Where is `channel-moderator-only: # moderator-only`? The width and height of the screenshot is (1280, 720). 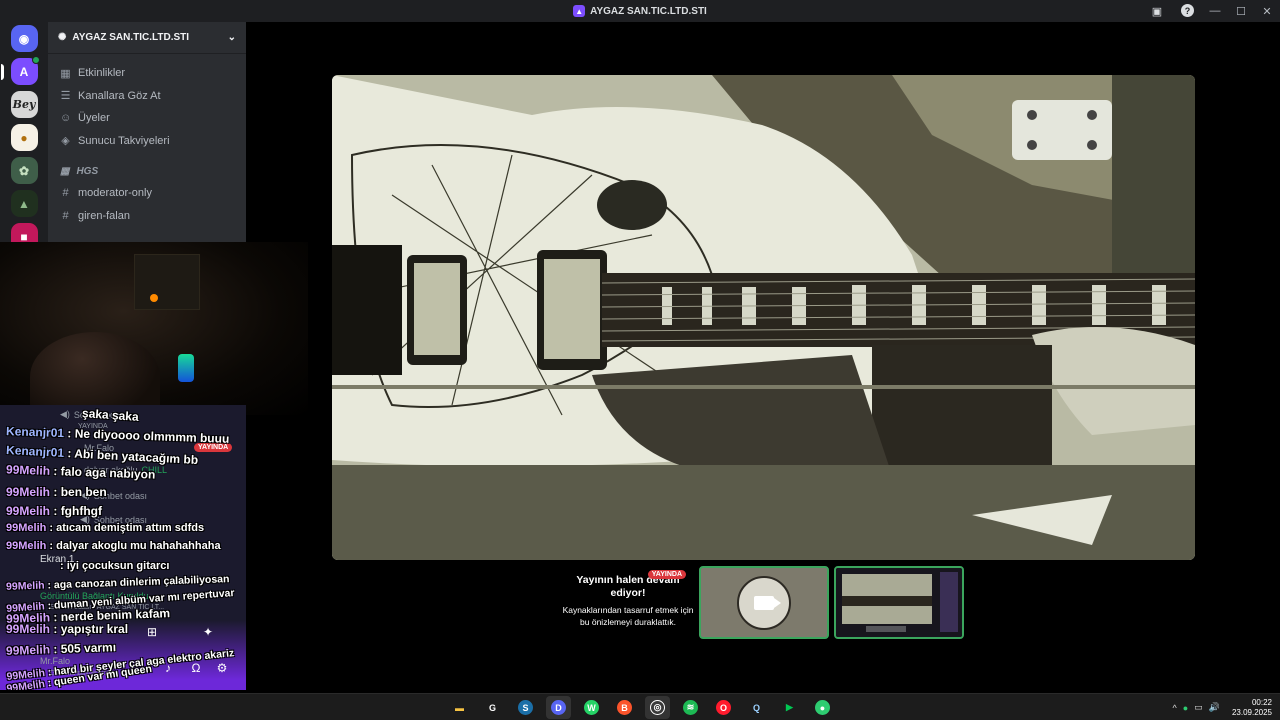 channel-moderator-only: # moderator-only is located at coordinates (147, 193).